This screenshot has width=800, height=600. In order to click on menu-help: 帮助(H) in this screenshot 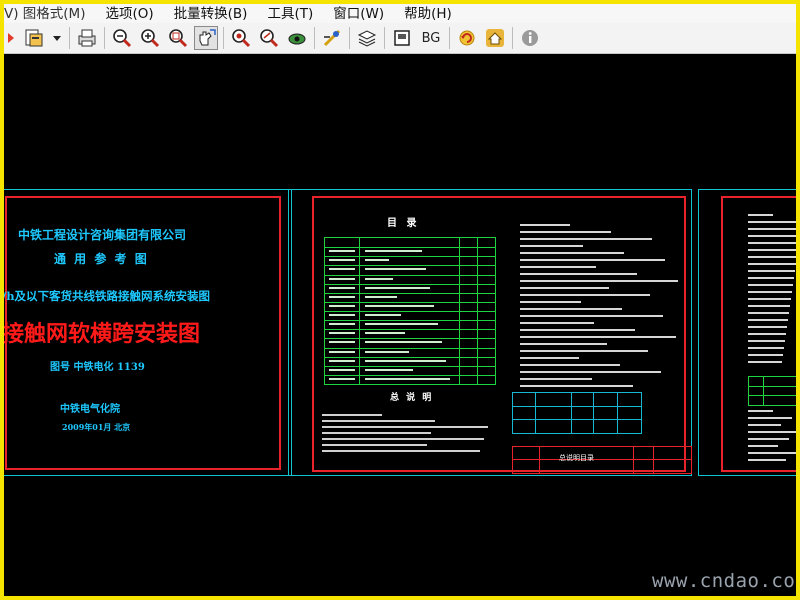, I will do `click(428, 12)`.